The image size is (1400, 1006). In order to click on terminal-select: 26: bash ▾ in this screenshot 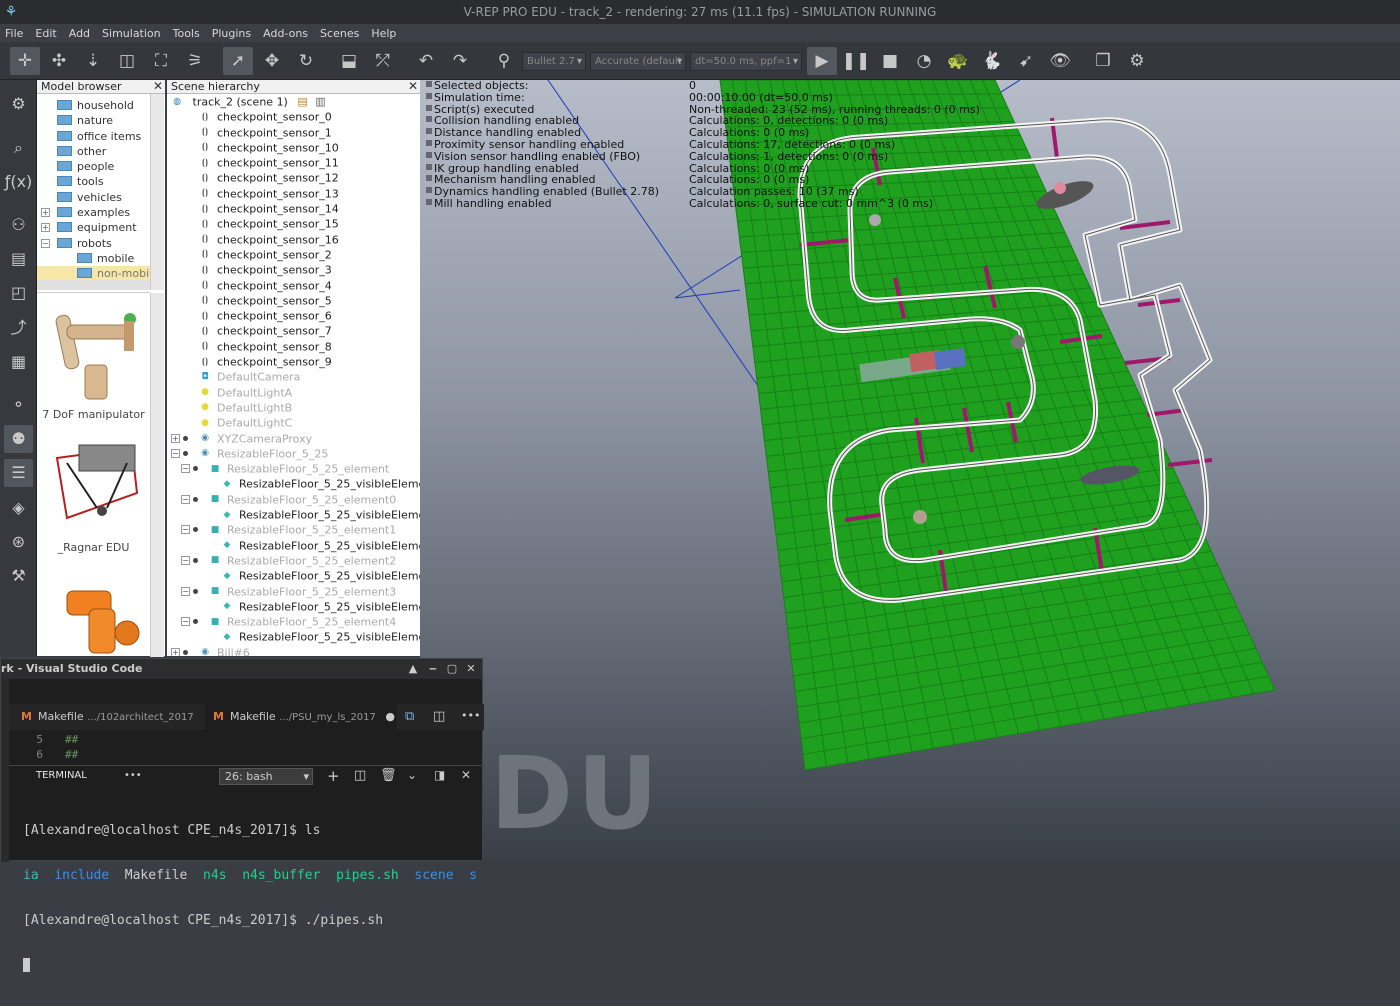, I will do `click(266, 776)`.